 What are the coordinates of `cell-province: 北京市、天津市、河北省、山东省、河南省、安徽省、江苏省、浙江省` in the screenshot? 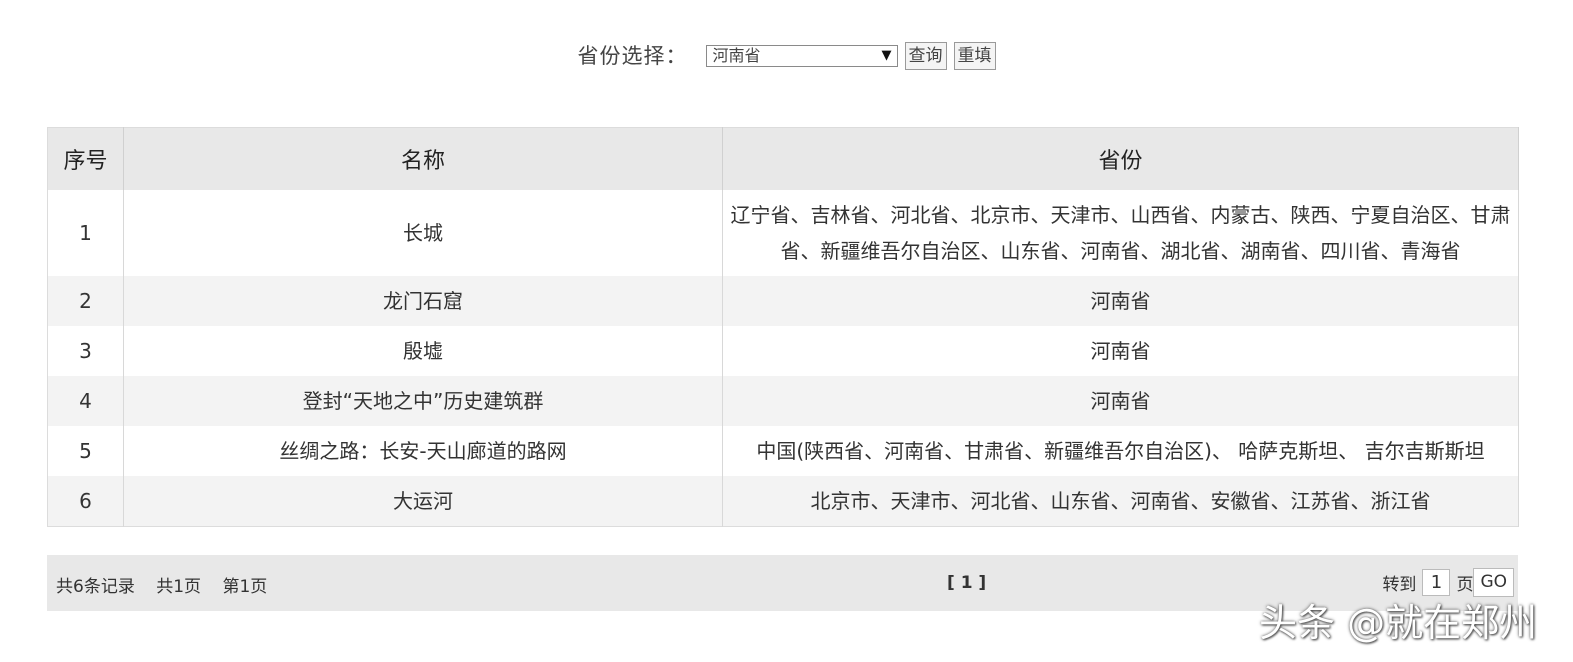 It's located at (1120, 501).